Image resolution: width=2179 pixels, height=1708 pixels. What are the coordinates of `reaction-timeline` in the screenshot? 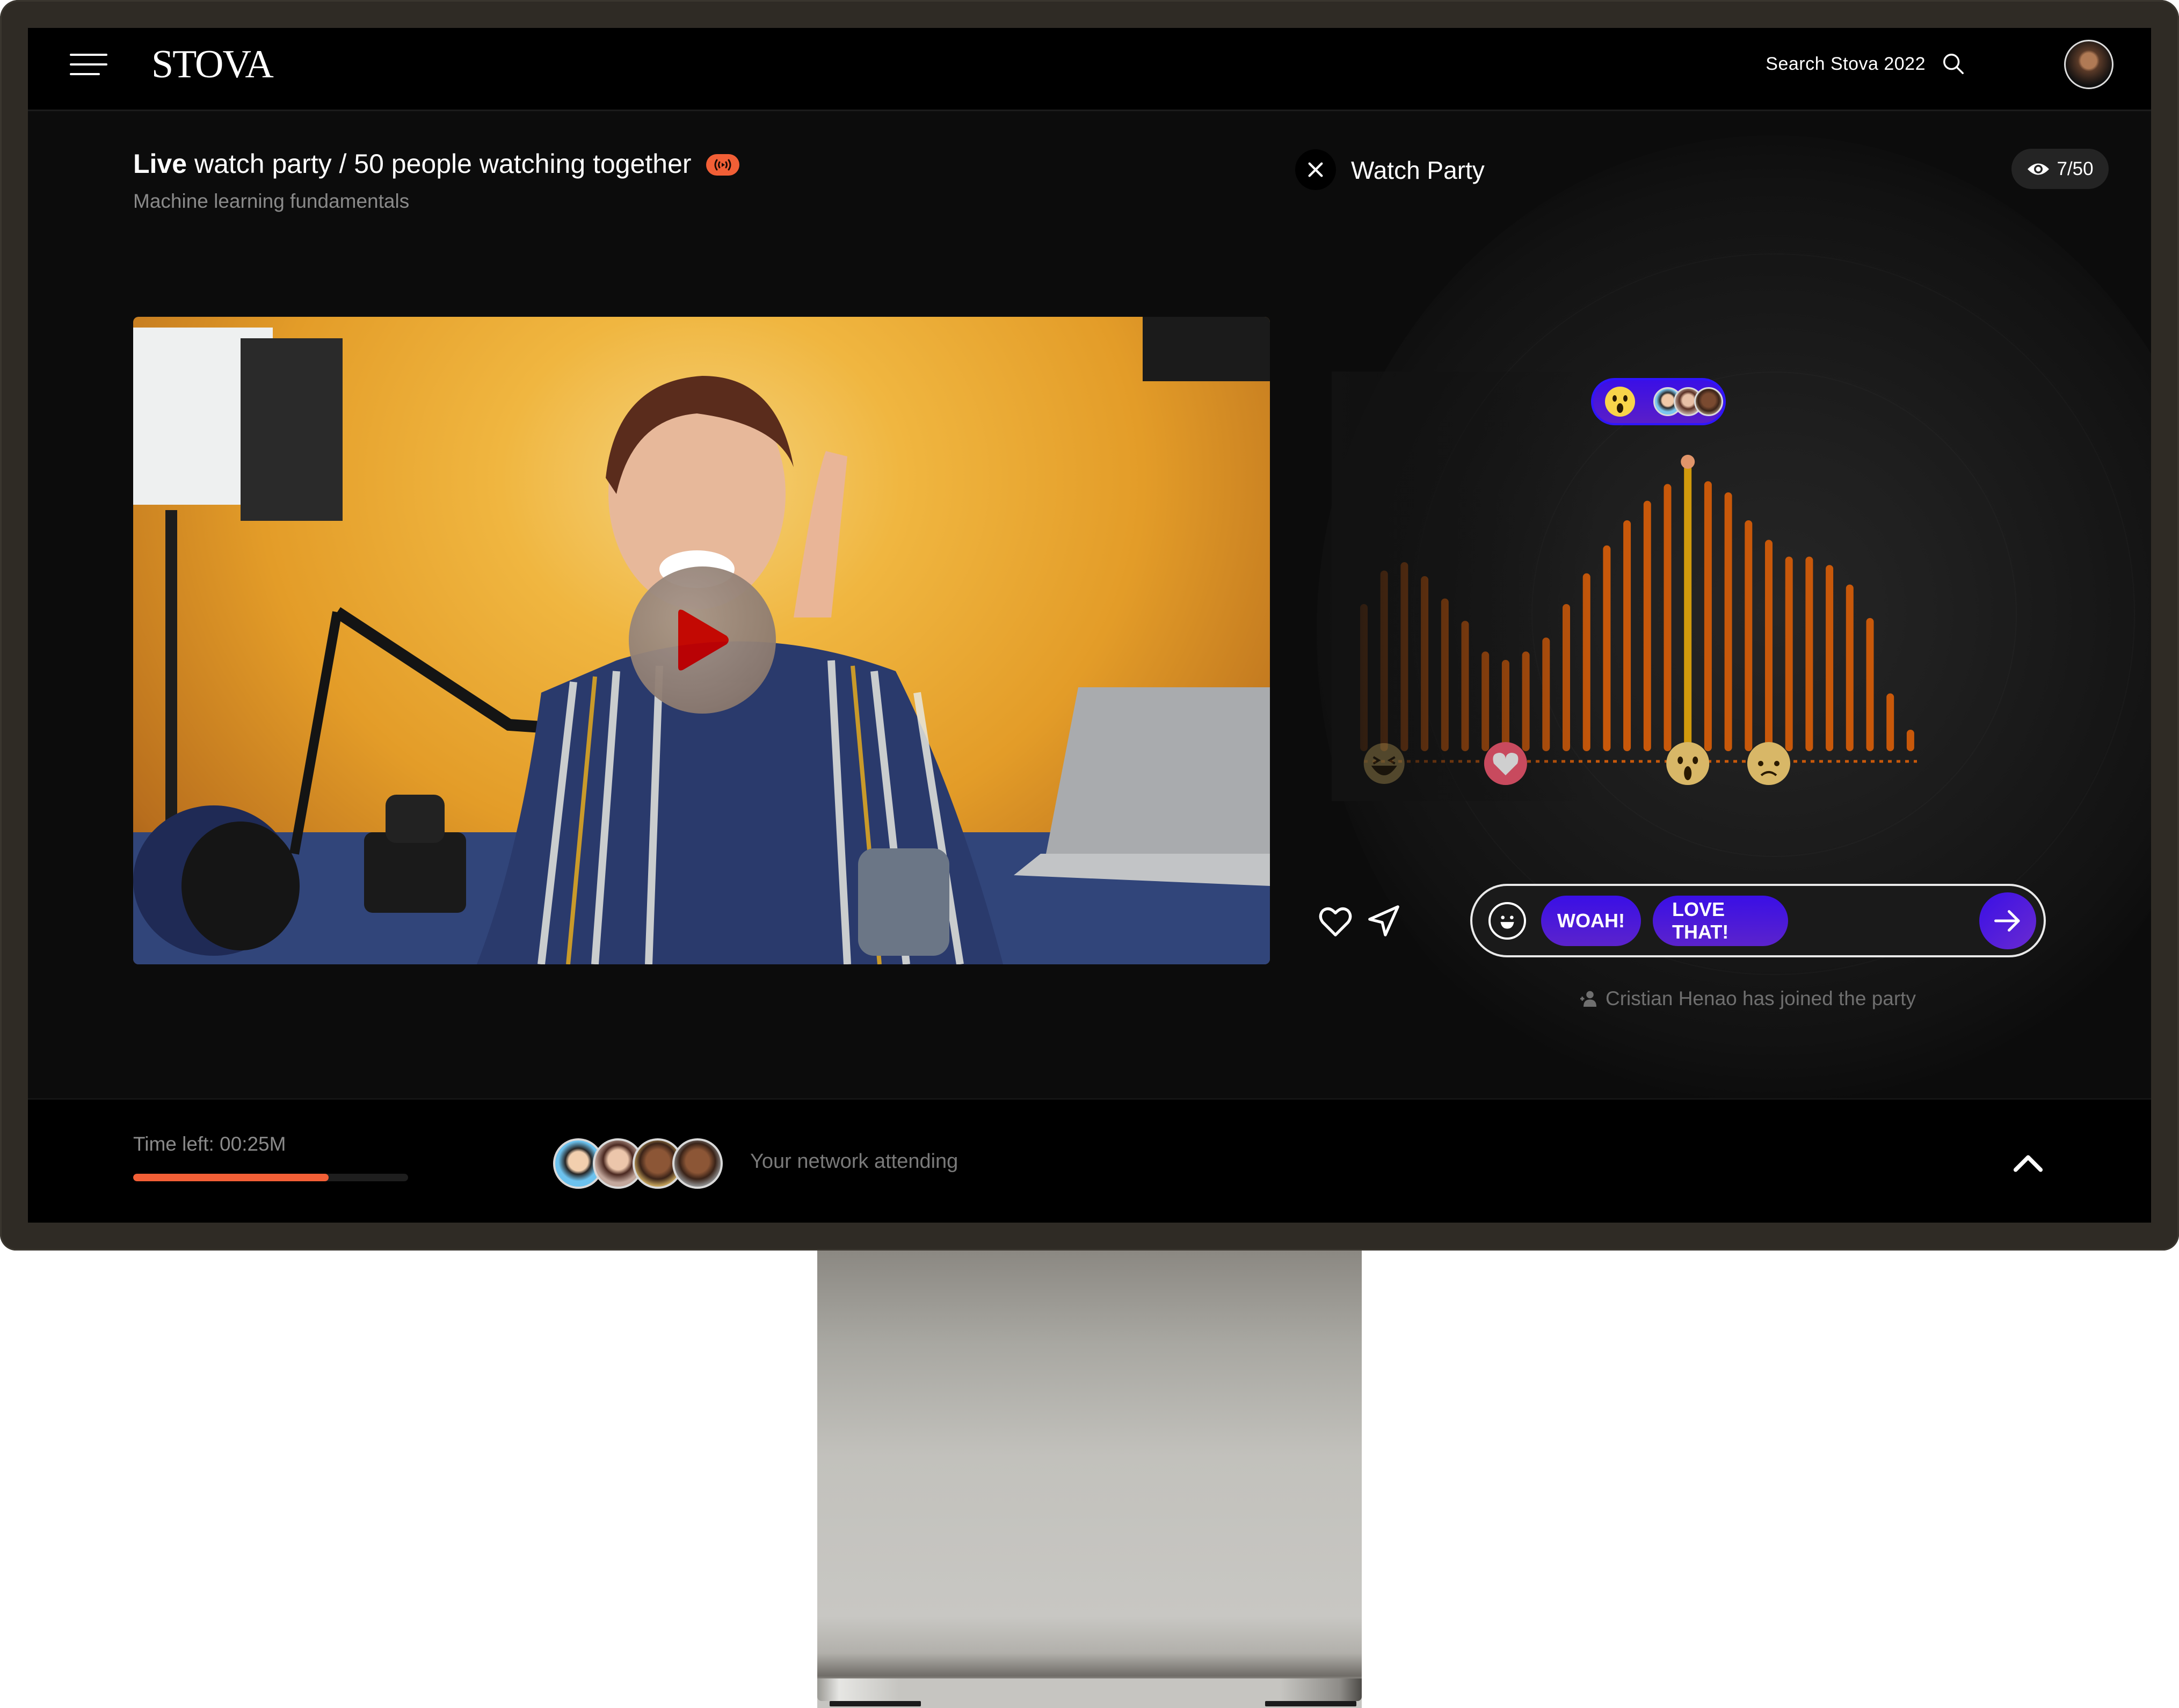 It's located at (1627, 586).